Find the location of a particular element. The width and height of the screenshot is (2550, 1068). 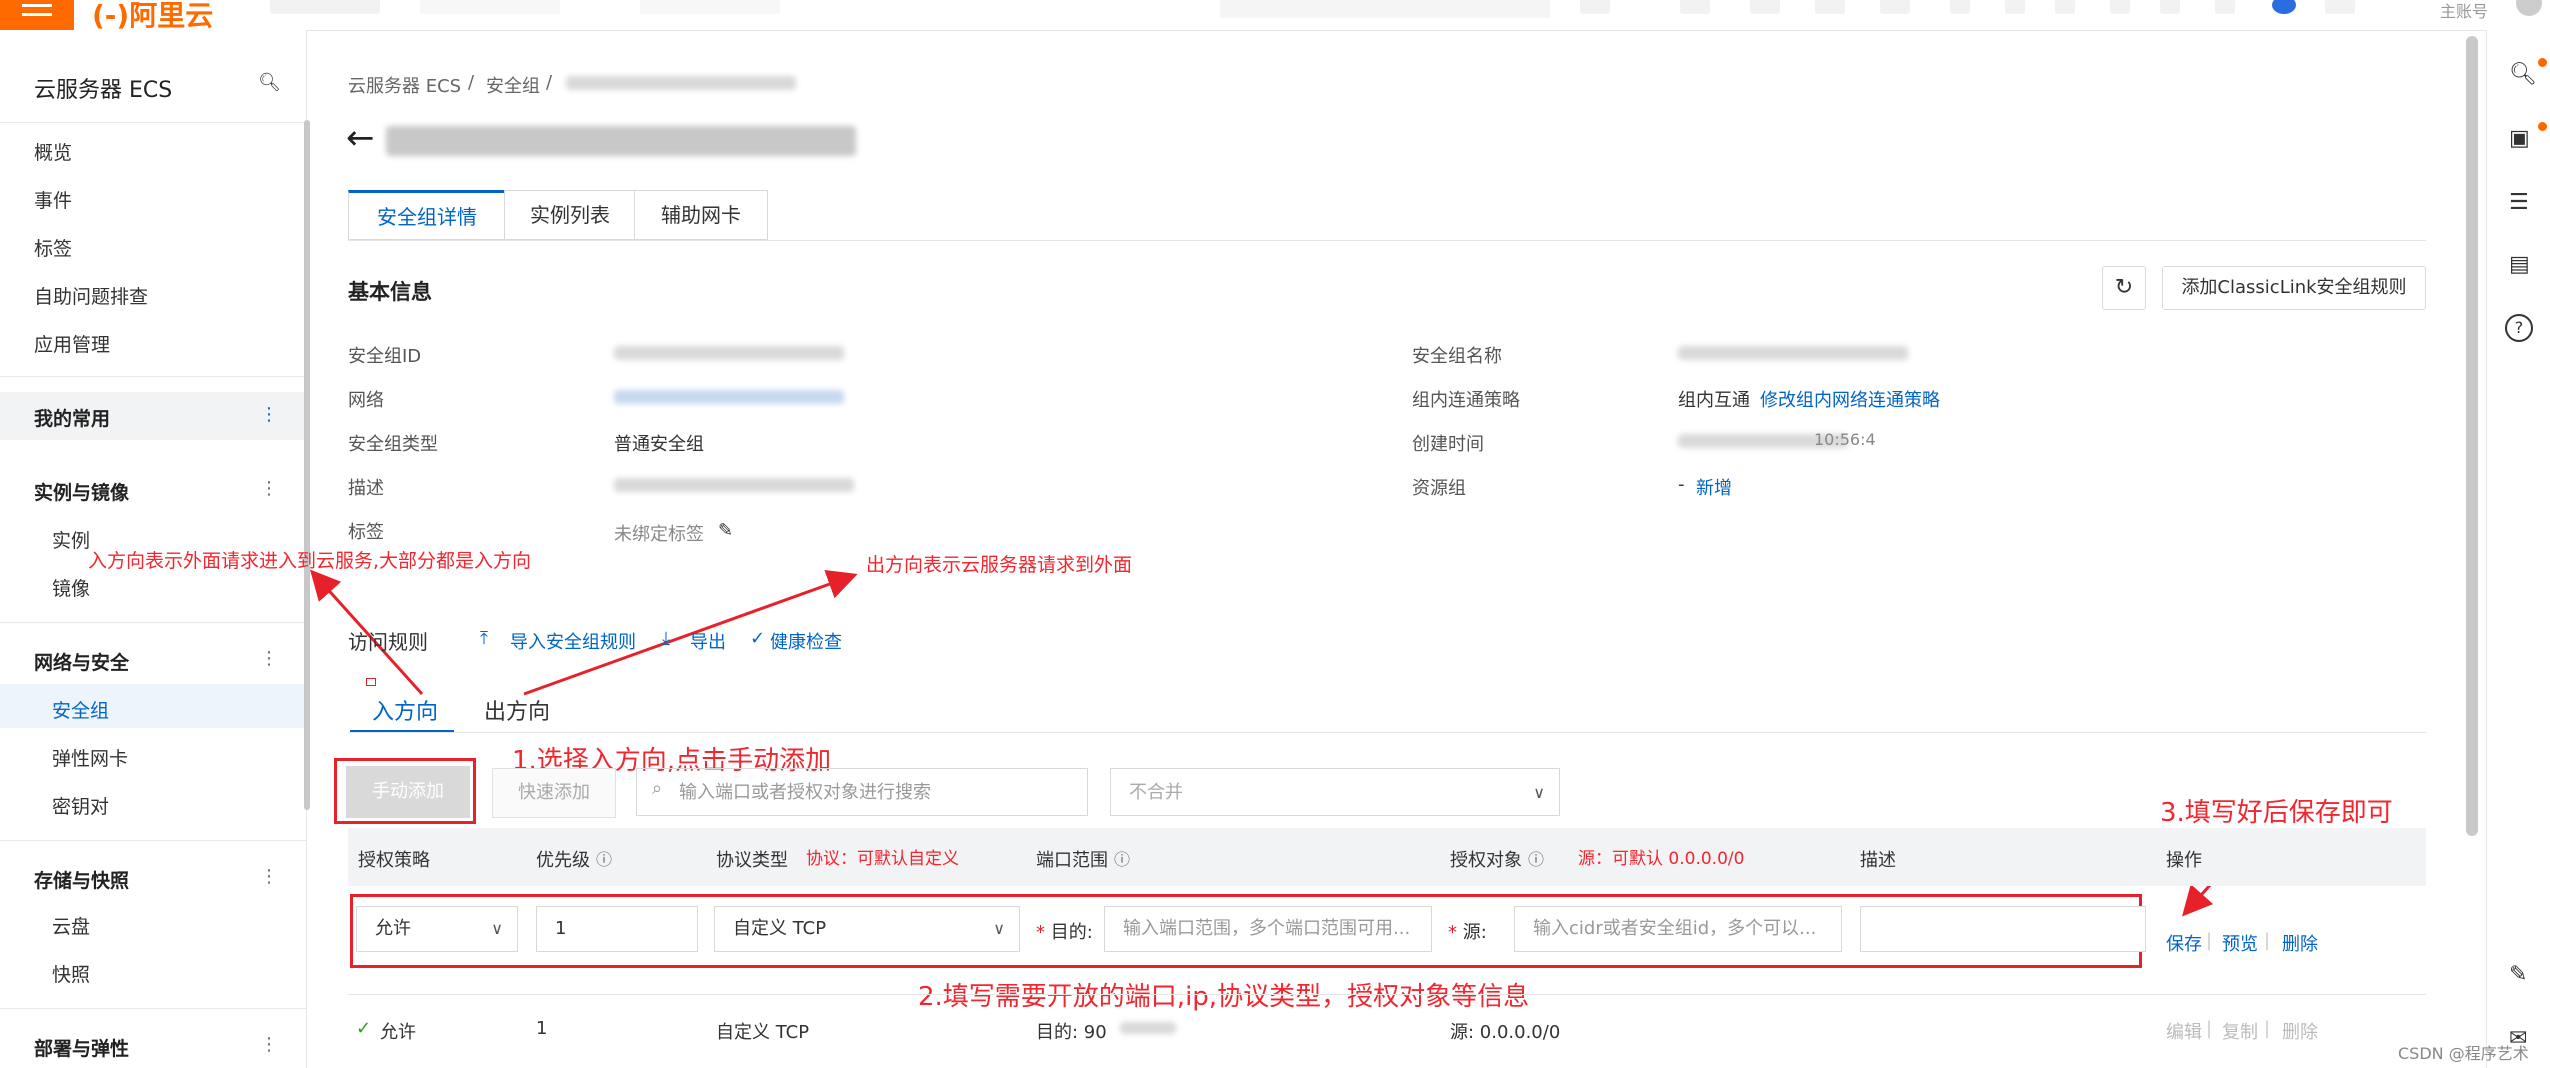

source-label-text: 源: is located at coordinates (1474, 932).